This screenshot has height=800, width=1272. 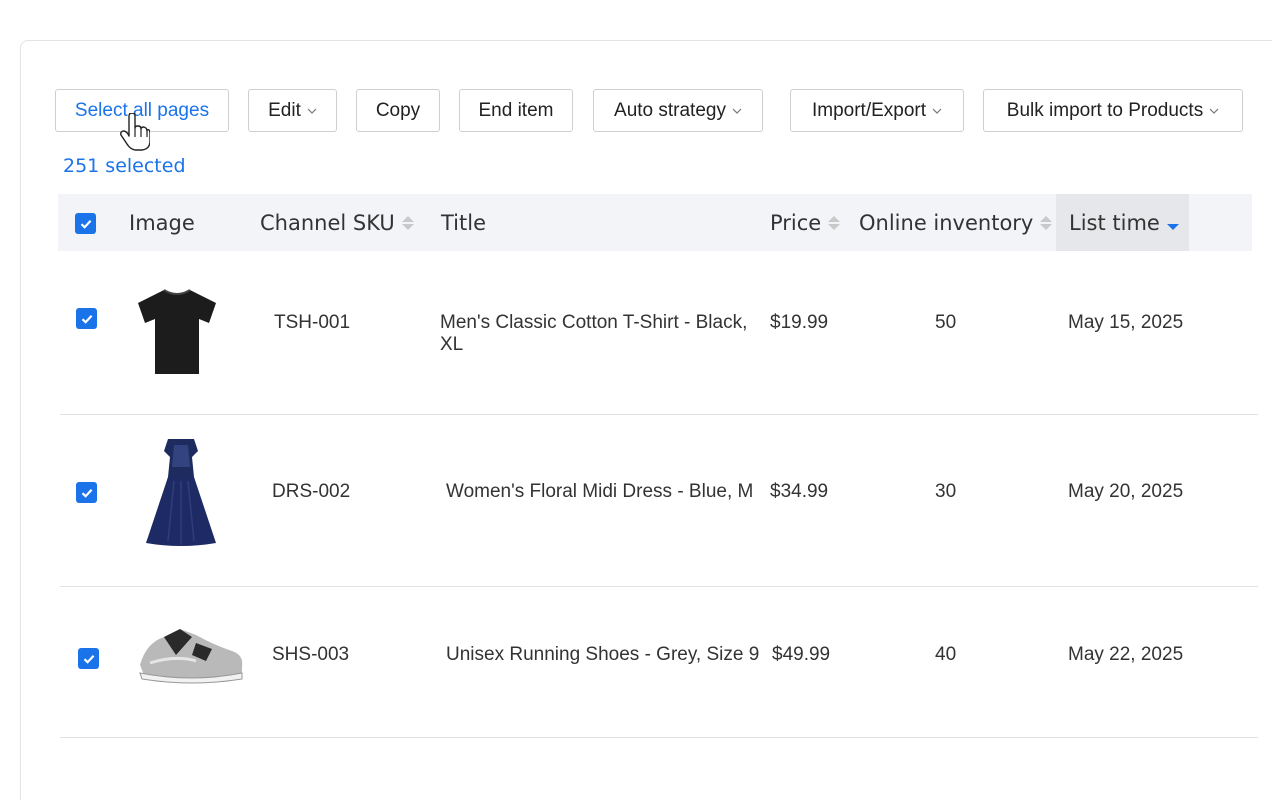 I want to click on header-title: Title, so click(x=463, y=222).